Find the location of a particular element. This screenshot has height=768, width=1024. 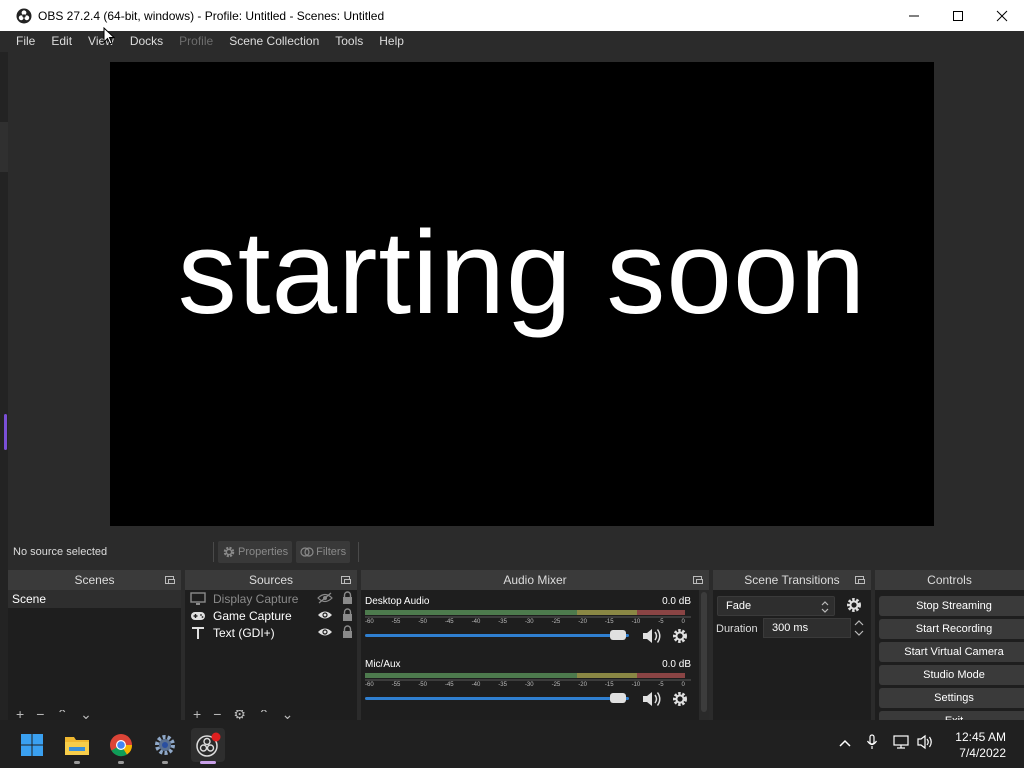

properties-button: Properties is located at coordinates (255, 552).